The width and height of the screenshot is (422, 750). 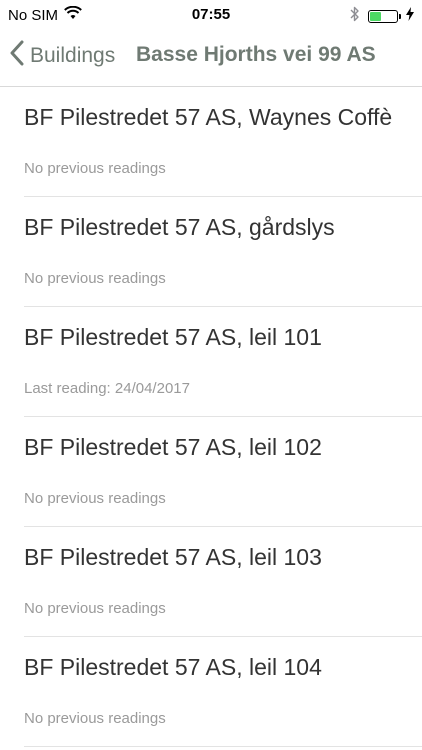 I want to click on navigation-bar: Buildings Basse Hjorths vei 99 AS, so click(x=211, y=58).